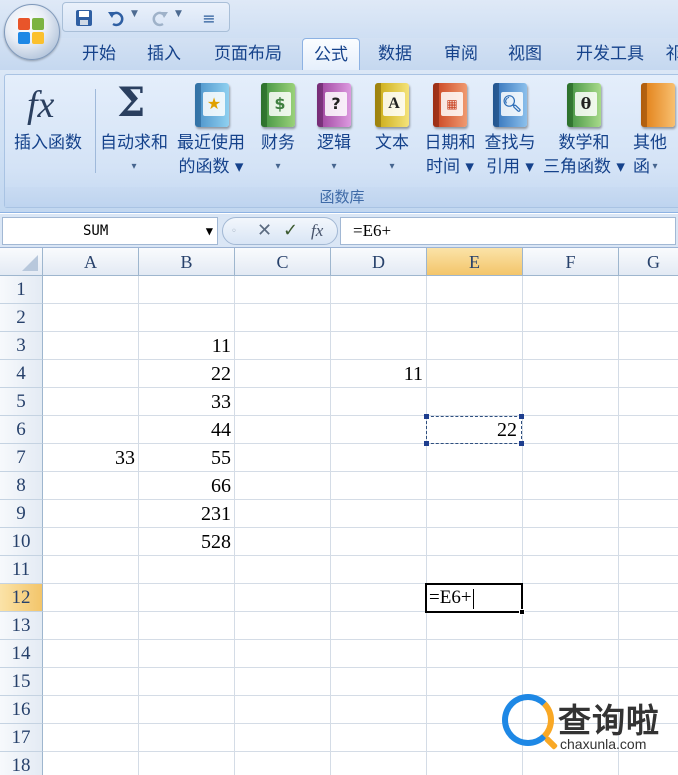  What do you see at coordinates (589, 723) in the screenshot?
I see `watermark-logo: 查询啦 chaxunla.com` at bounding box center [589, 723].